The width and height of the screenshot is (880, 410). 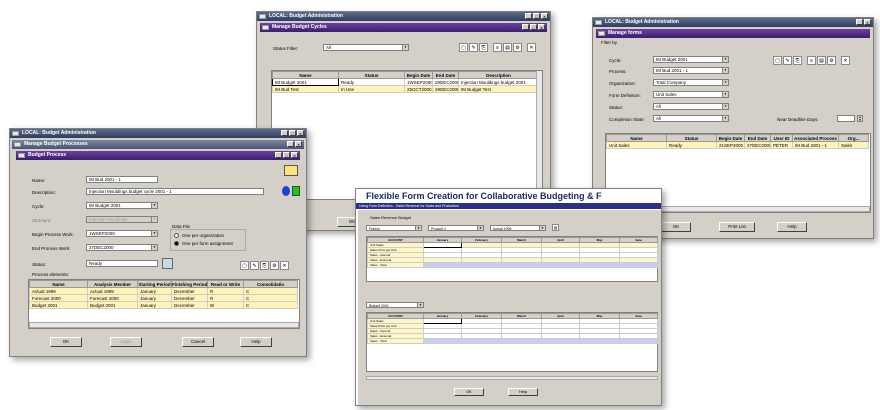 I want to click on radio-one-per-org, so click(x=176, y=235).